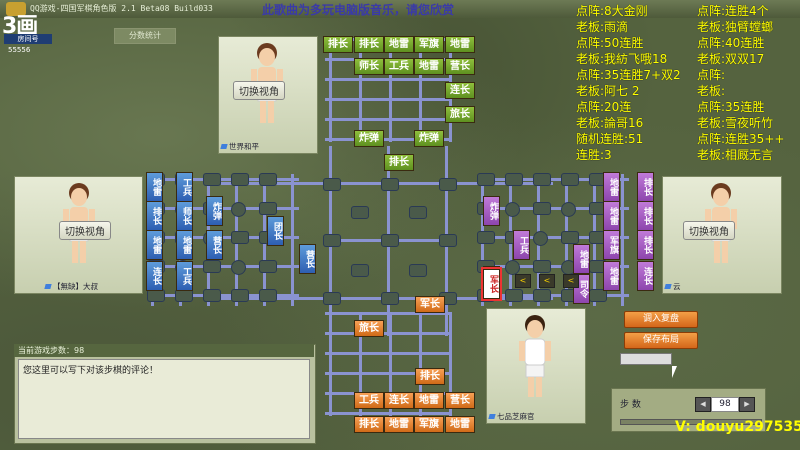 This screenshot has width=800, height=450. Describe the element at coordinates (645, 276) in the screenshot. I see `piece-purple: 连长` at that location.